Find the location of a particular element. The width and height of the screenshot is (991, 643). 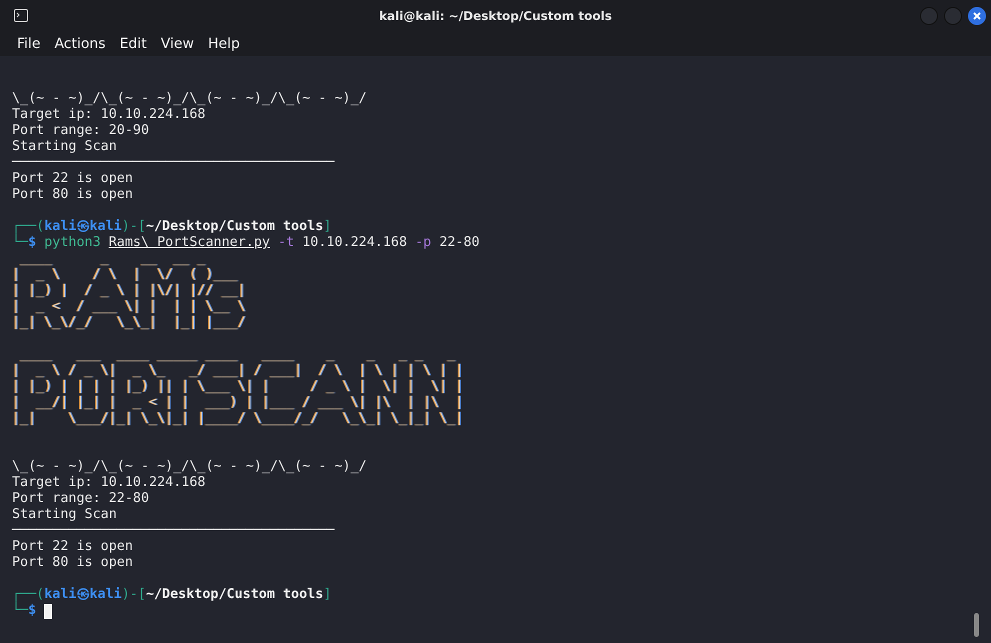

ascii-art-line: |_| \_\/_/ \_\_| |_| |___/ is located at coordinates (129, 323).